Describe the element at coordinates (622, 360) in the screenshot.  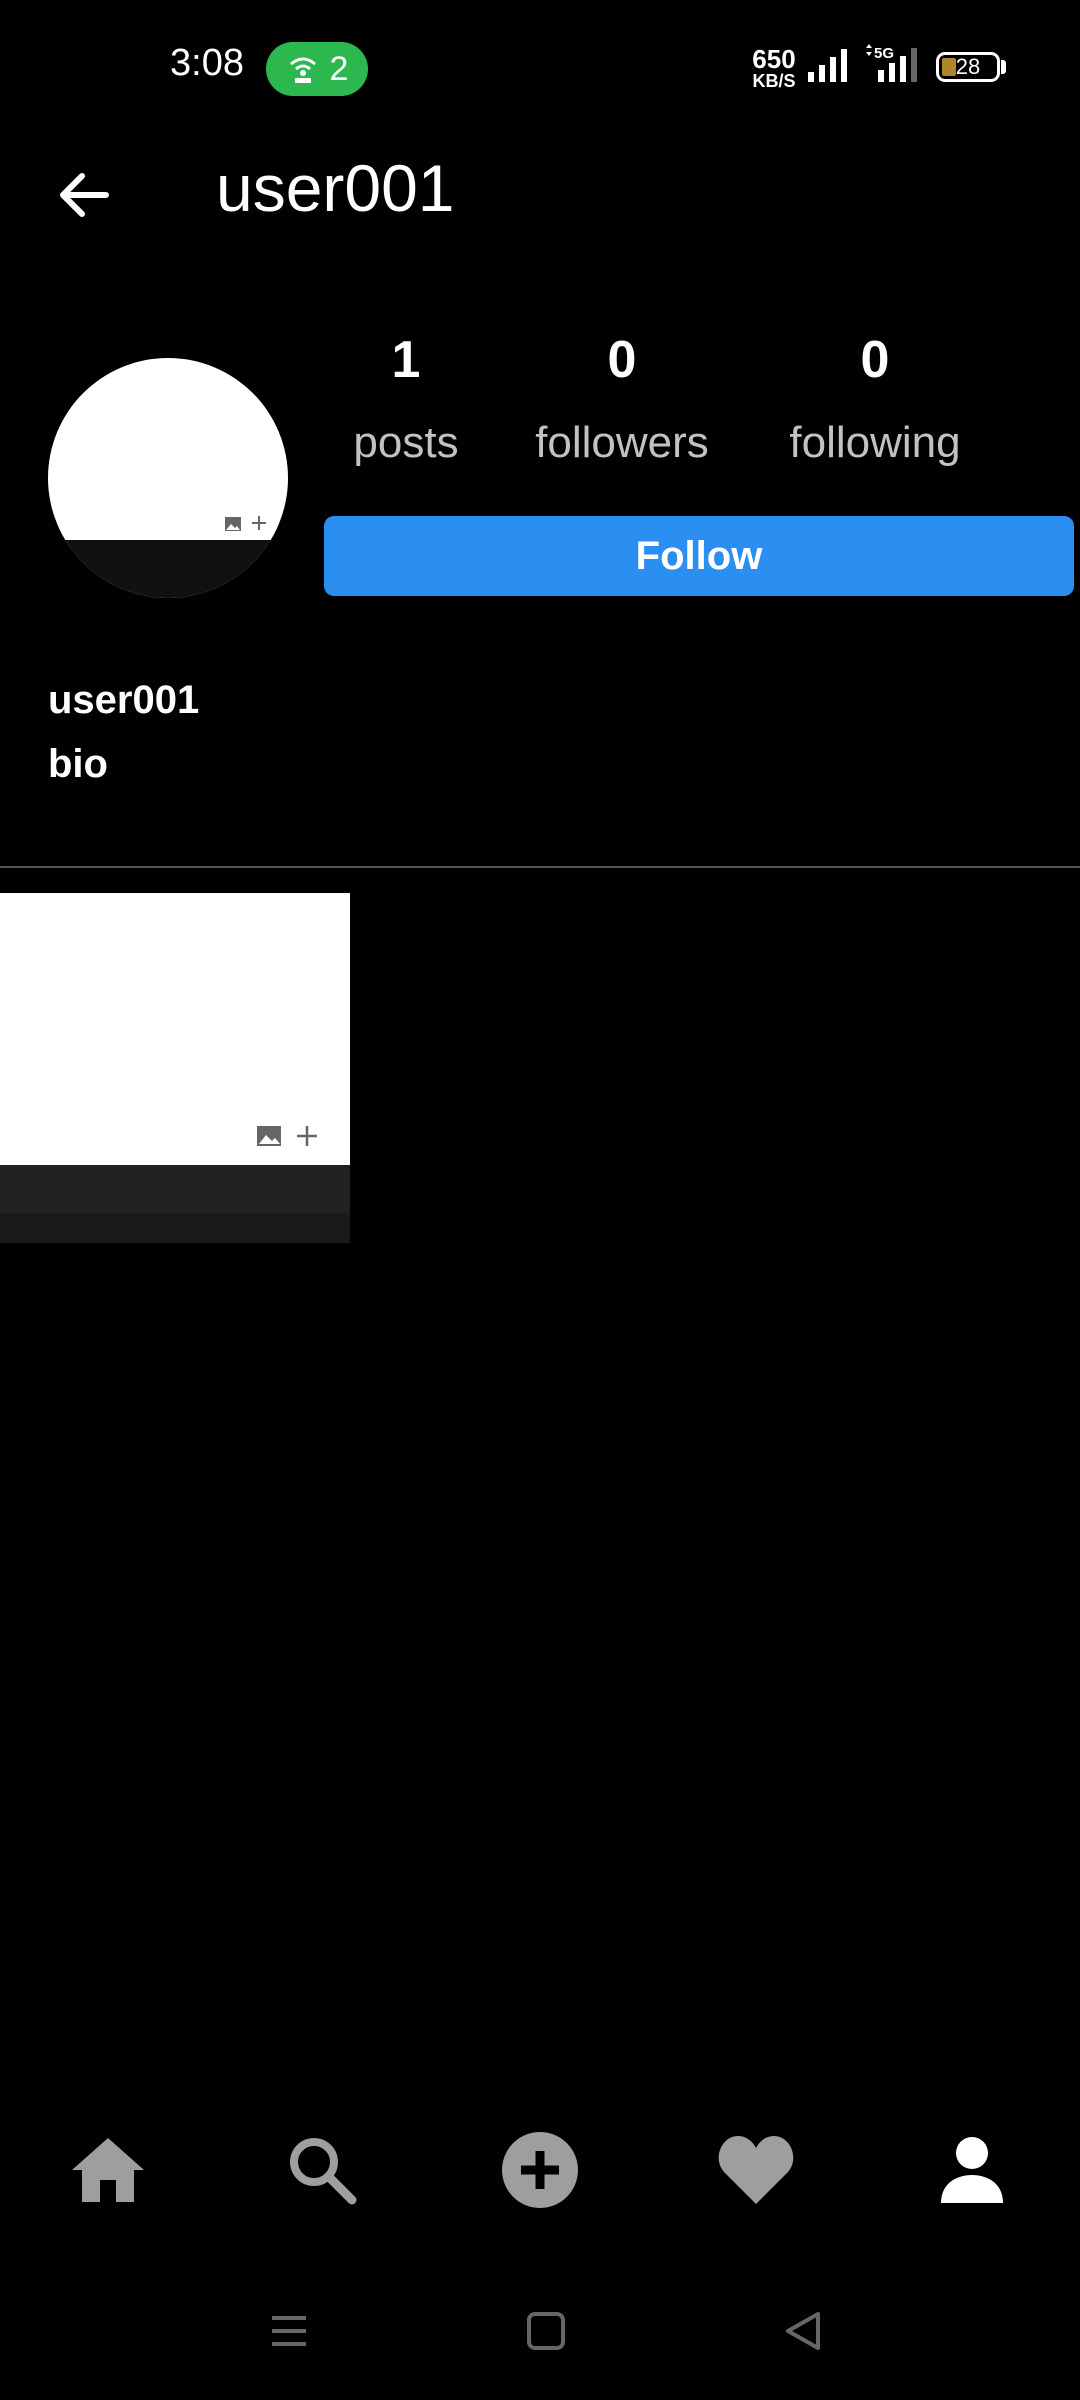
I see `followers-count: 0` at that location.